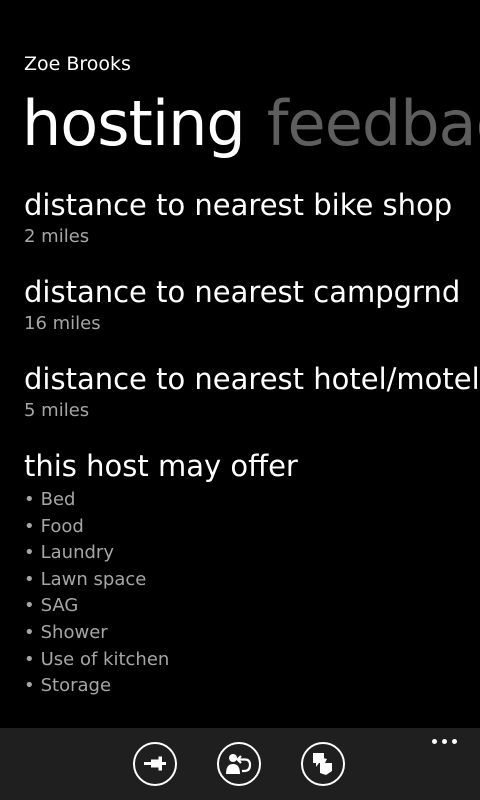  I want to click on offer-item: • Shower, so click(66, 632).